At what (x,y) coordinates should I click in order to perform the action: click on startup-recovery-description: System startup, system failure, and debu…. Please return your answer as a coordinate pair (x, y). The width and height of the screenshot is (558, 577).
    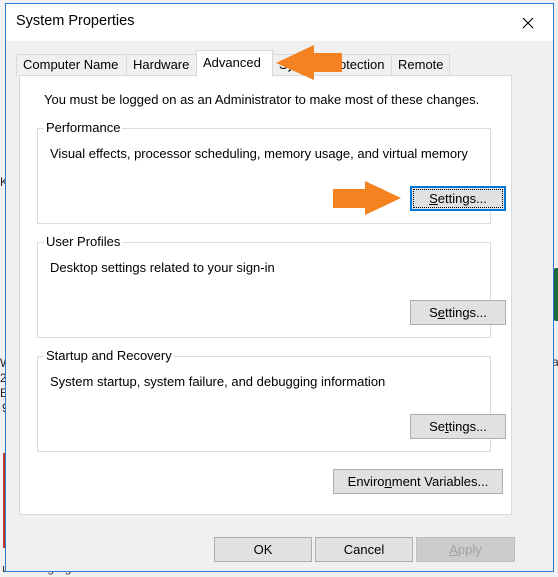
    Looking at the image, I should click on (218, 381).